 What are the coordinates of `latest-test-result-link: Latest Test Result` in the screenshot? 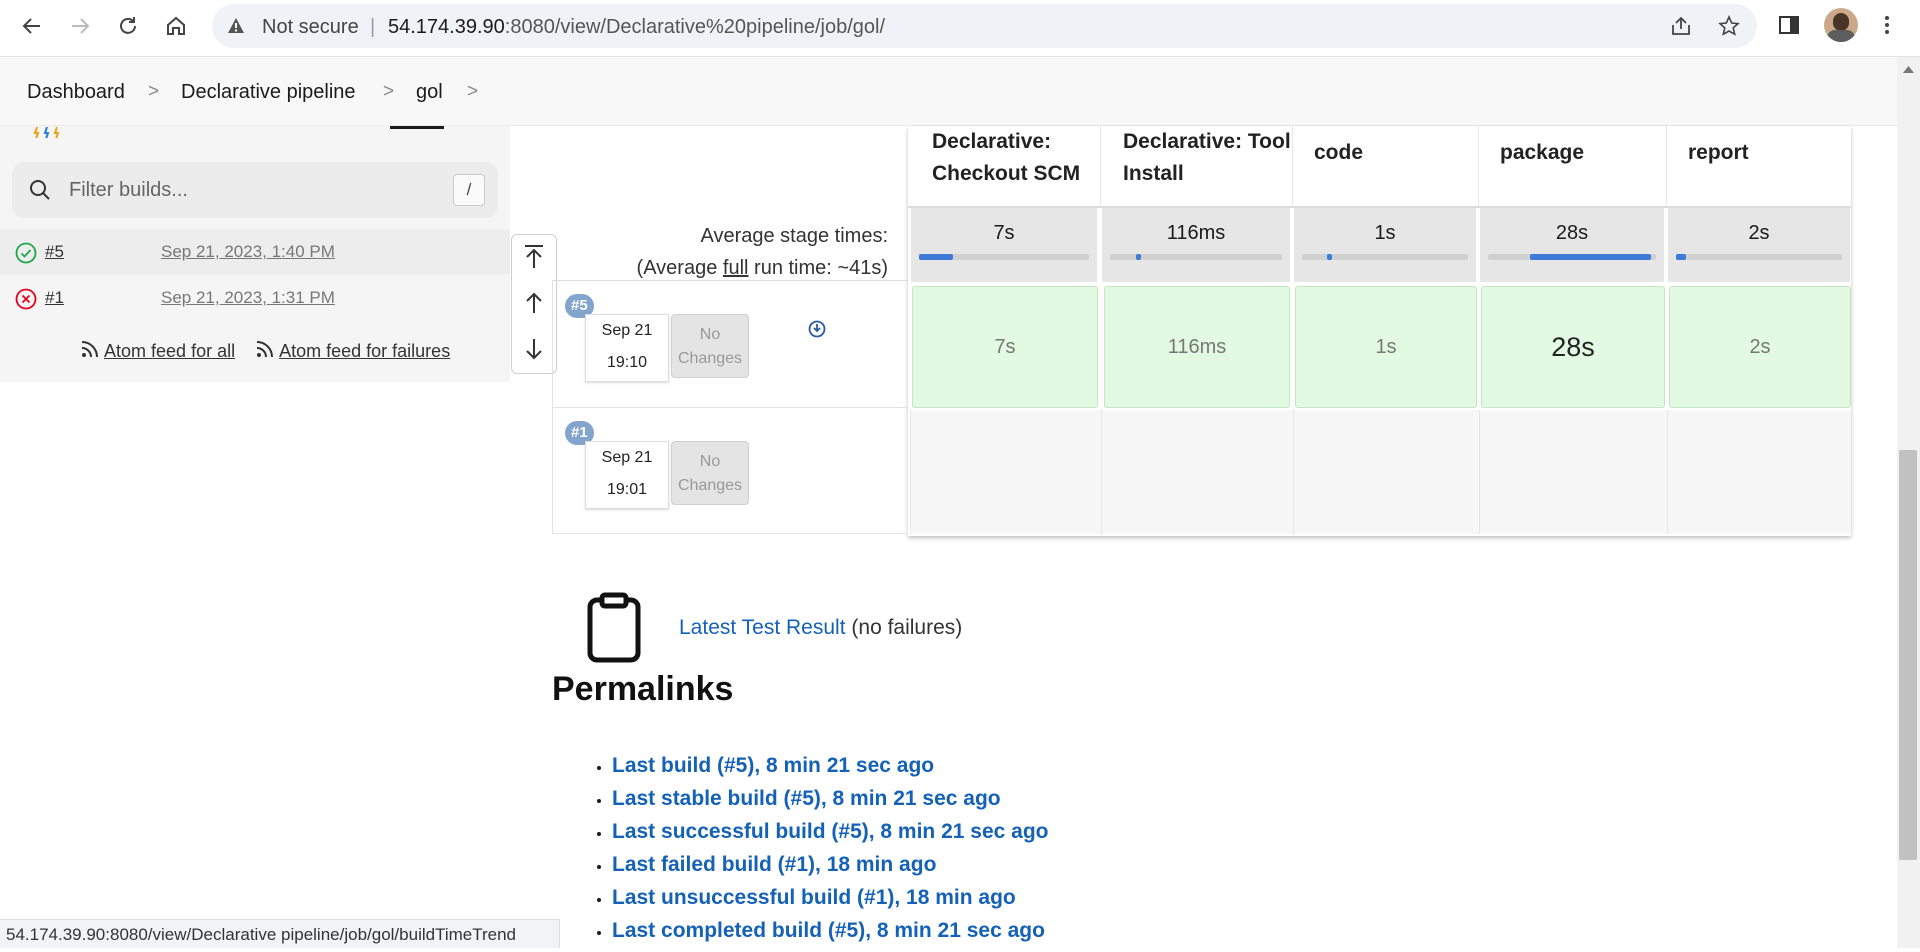 It's located at (762, 627).